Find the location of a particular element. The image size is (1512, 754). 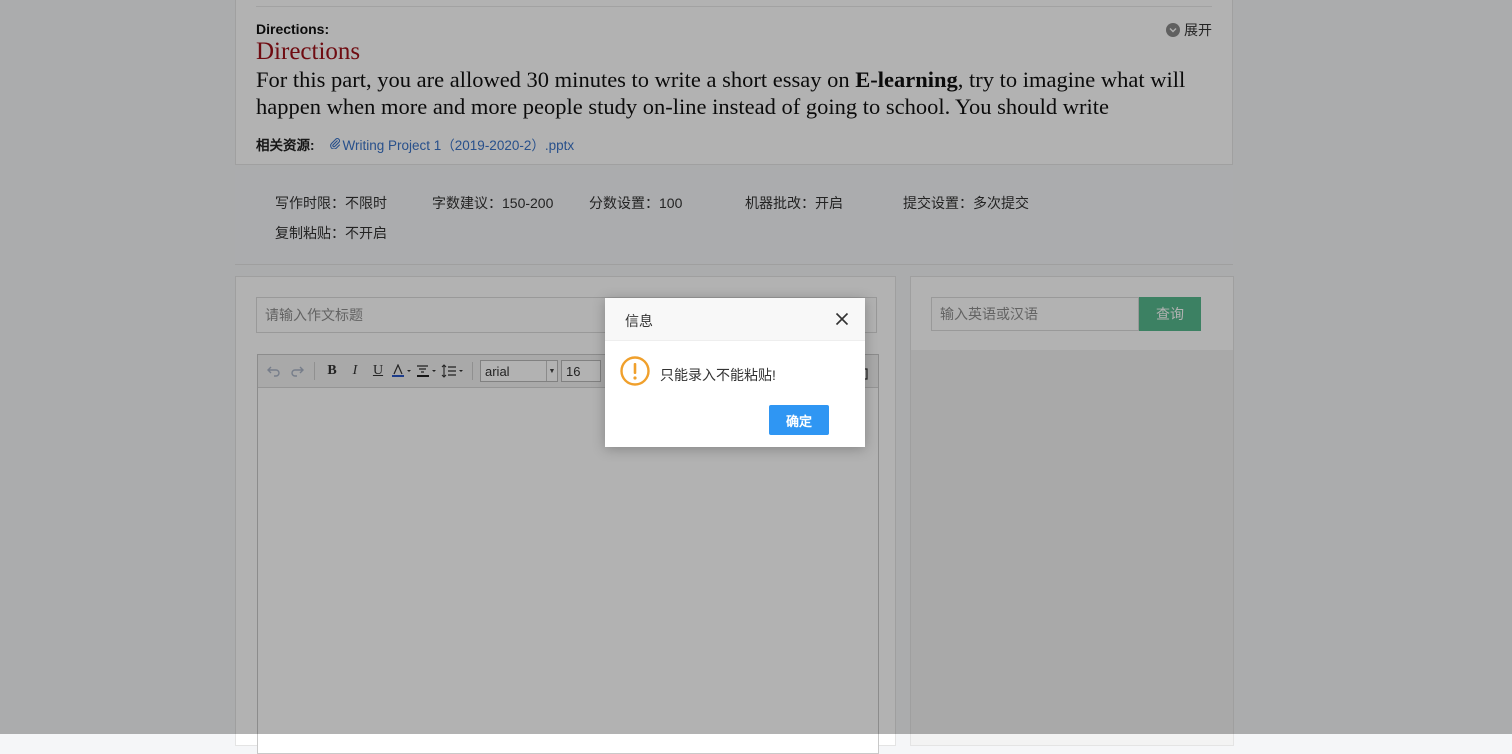

info-dialog: 信息 只能录入不能粘贴! 确定 is located at coordinates (735, 372).